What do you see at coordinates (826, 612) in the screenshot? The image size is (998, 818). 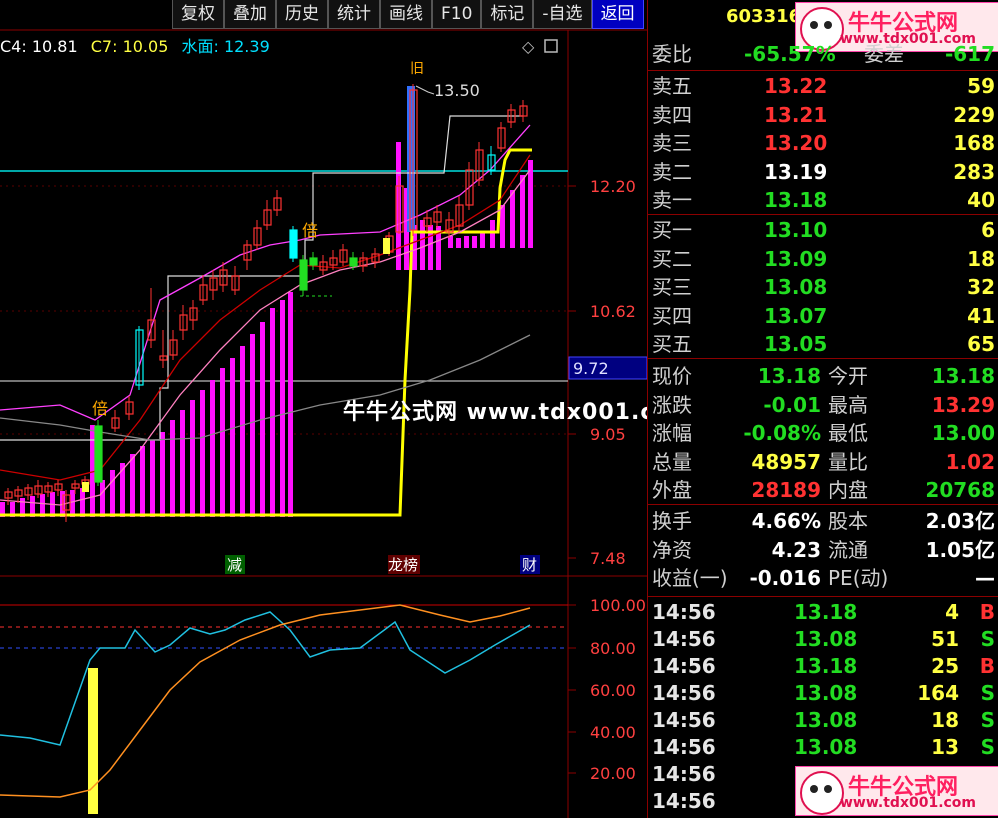 I see `tick-price: 13.18` at bounding box center [826, 612].